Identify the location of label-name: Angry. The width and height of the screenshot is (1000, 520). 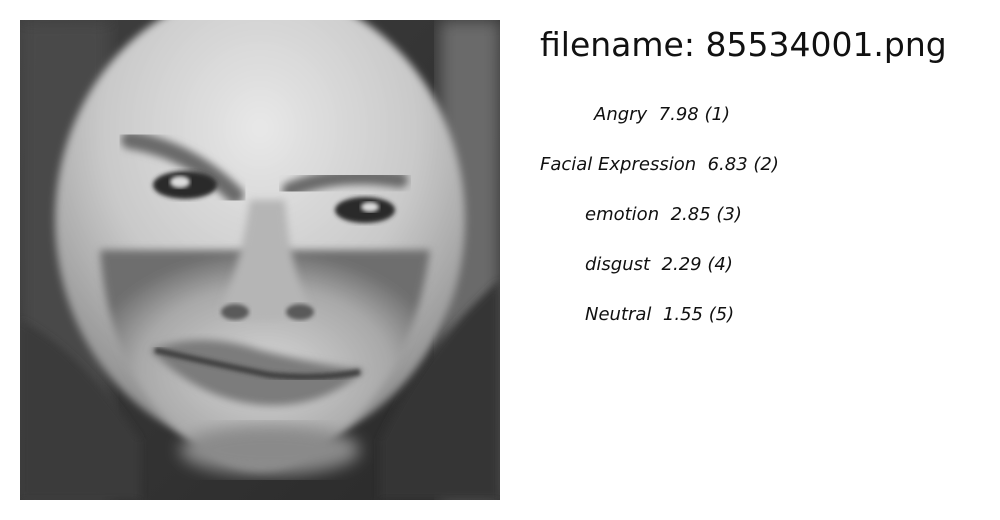
(621, 114).